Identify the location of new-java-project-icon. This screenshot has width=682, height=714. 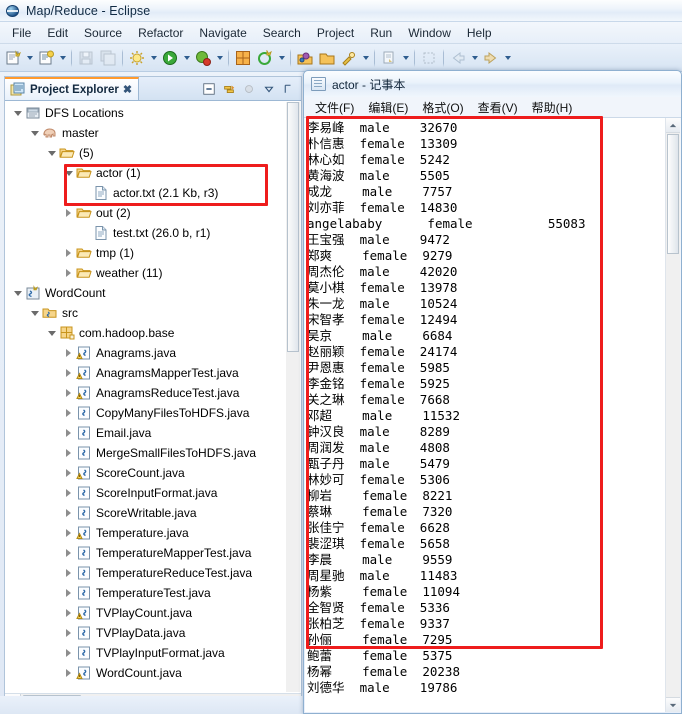
(265, 58).